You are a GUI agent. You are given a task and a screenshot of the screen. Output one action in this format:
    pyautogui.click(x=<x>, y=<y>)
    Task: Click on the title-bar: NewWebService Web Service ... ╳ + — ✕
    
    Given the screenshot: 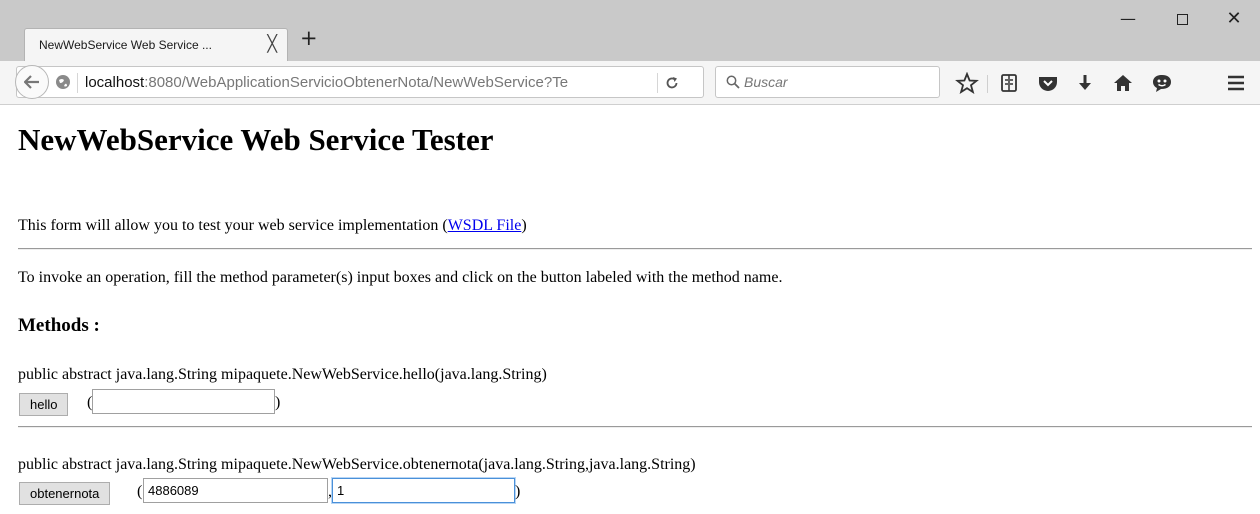 What is the action you would take?
    pyautogui.click(x=630, y=30)
    